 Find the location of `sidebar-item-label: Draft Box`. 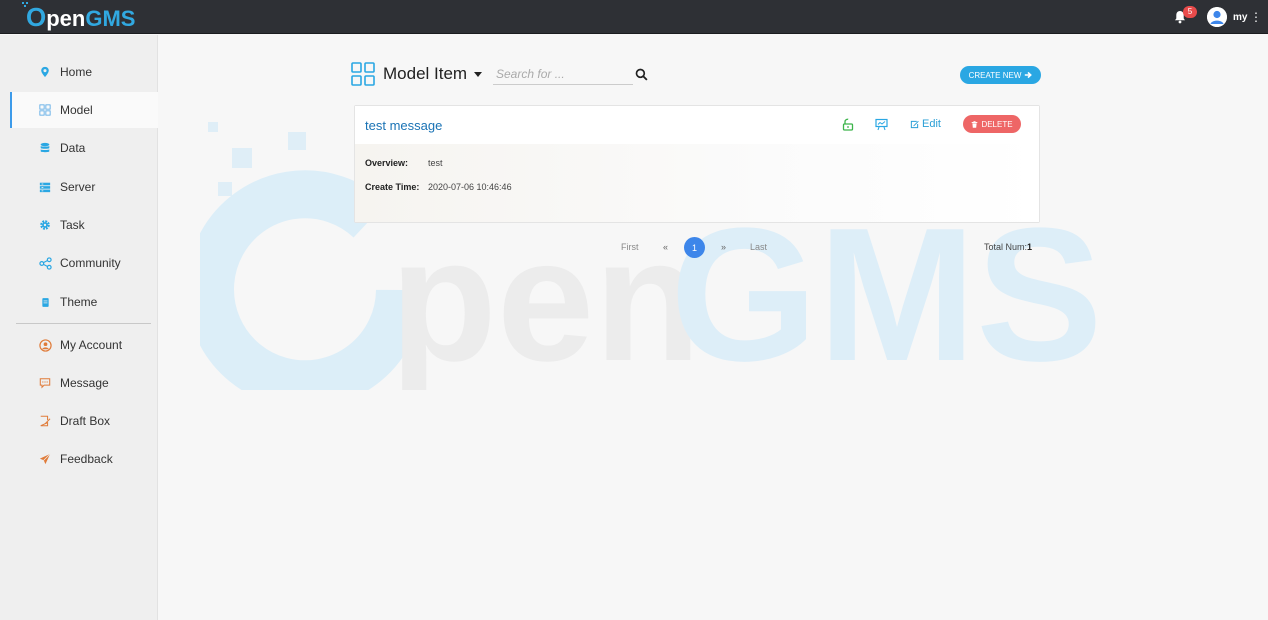

sidebar-item-label: Draft Box is located at coordinates (85, 421).